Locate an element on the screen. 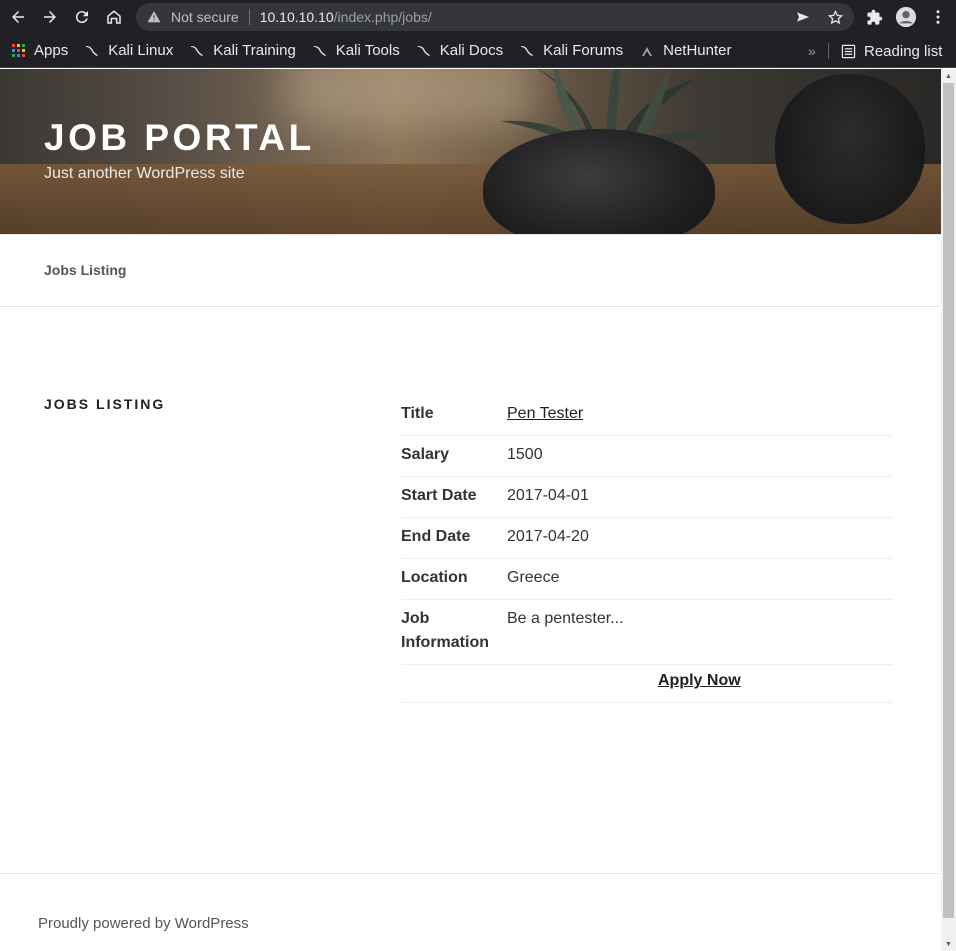  bookmark-kali-training: Kali Training is located at coordinates (242, 50).